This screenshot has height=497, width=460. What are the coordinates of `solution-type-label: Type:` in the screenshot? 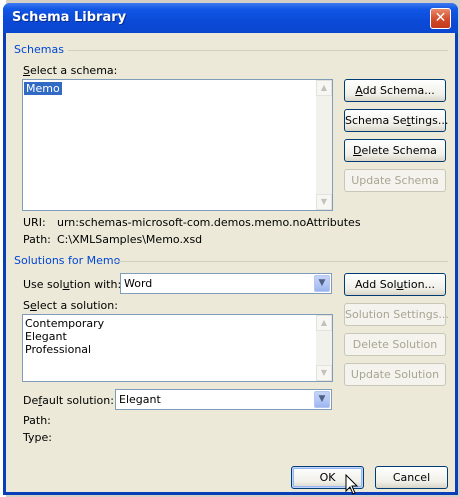 It's located at (37, 437).